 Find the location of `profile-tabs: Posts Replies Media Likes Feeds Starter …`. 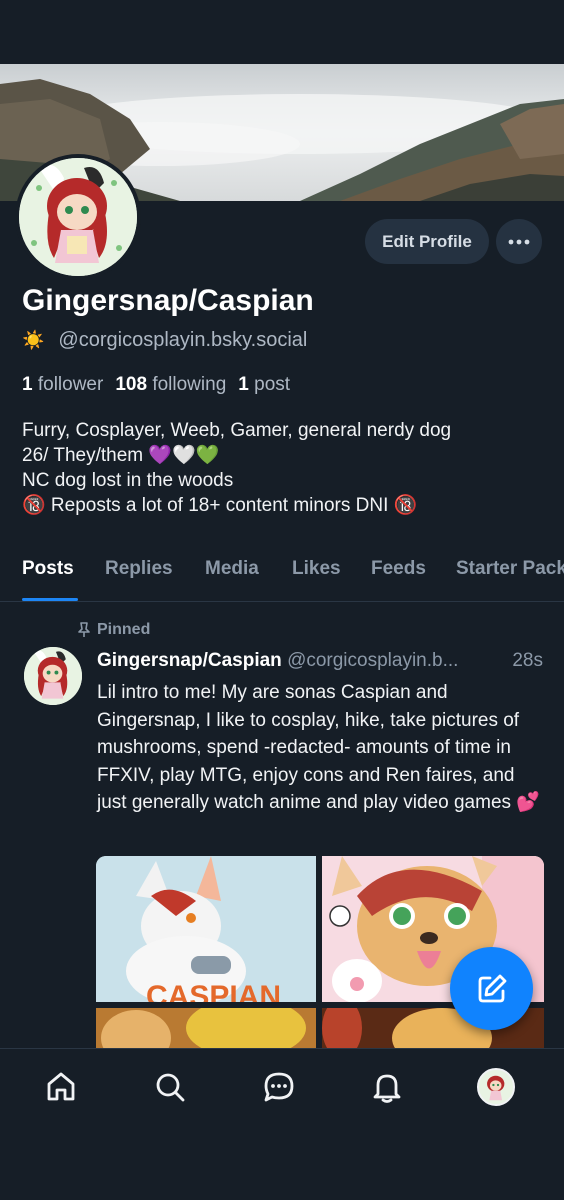

profile-tabs: Posts Replies Media Likes Feeds Starter … is located at coordinates (282, 577).